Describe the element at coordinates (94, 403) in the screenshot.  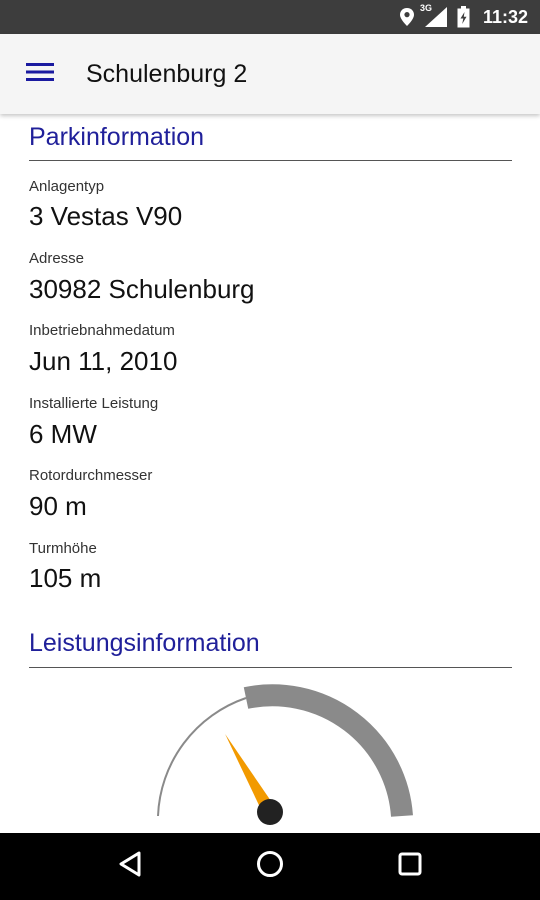
I see `installierte-leistung-label: Installierte Leistung` at that location.